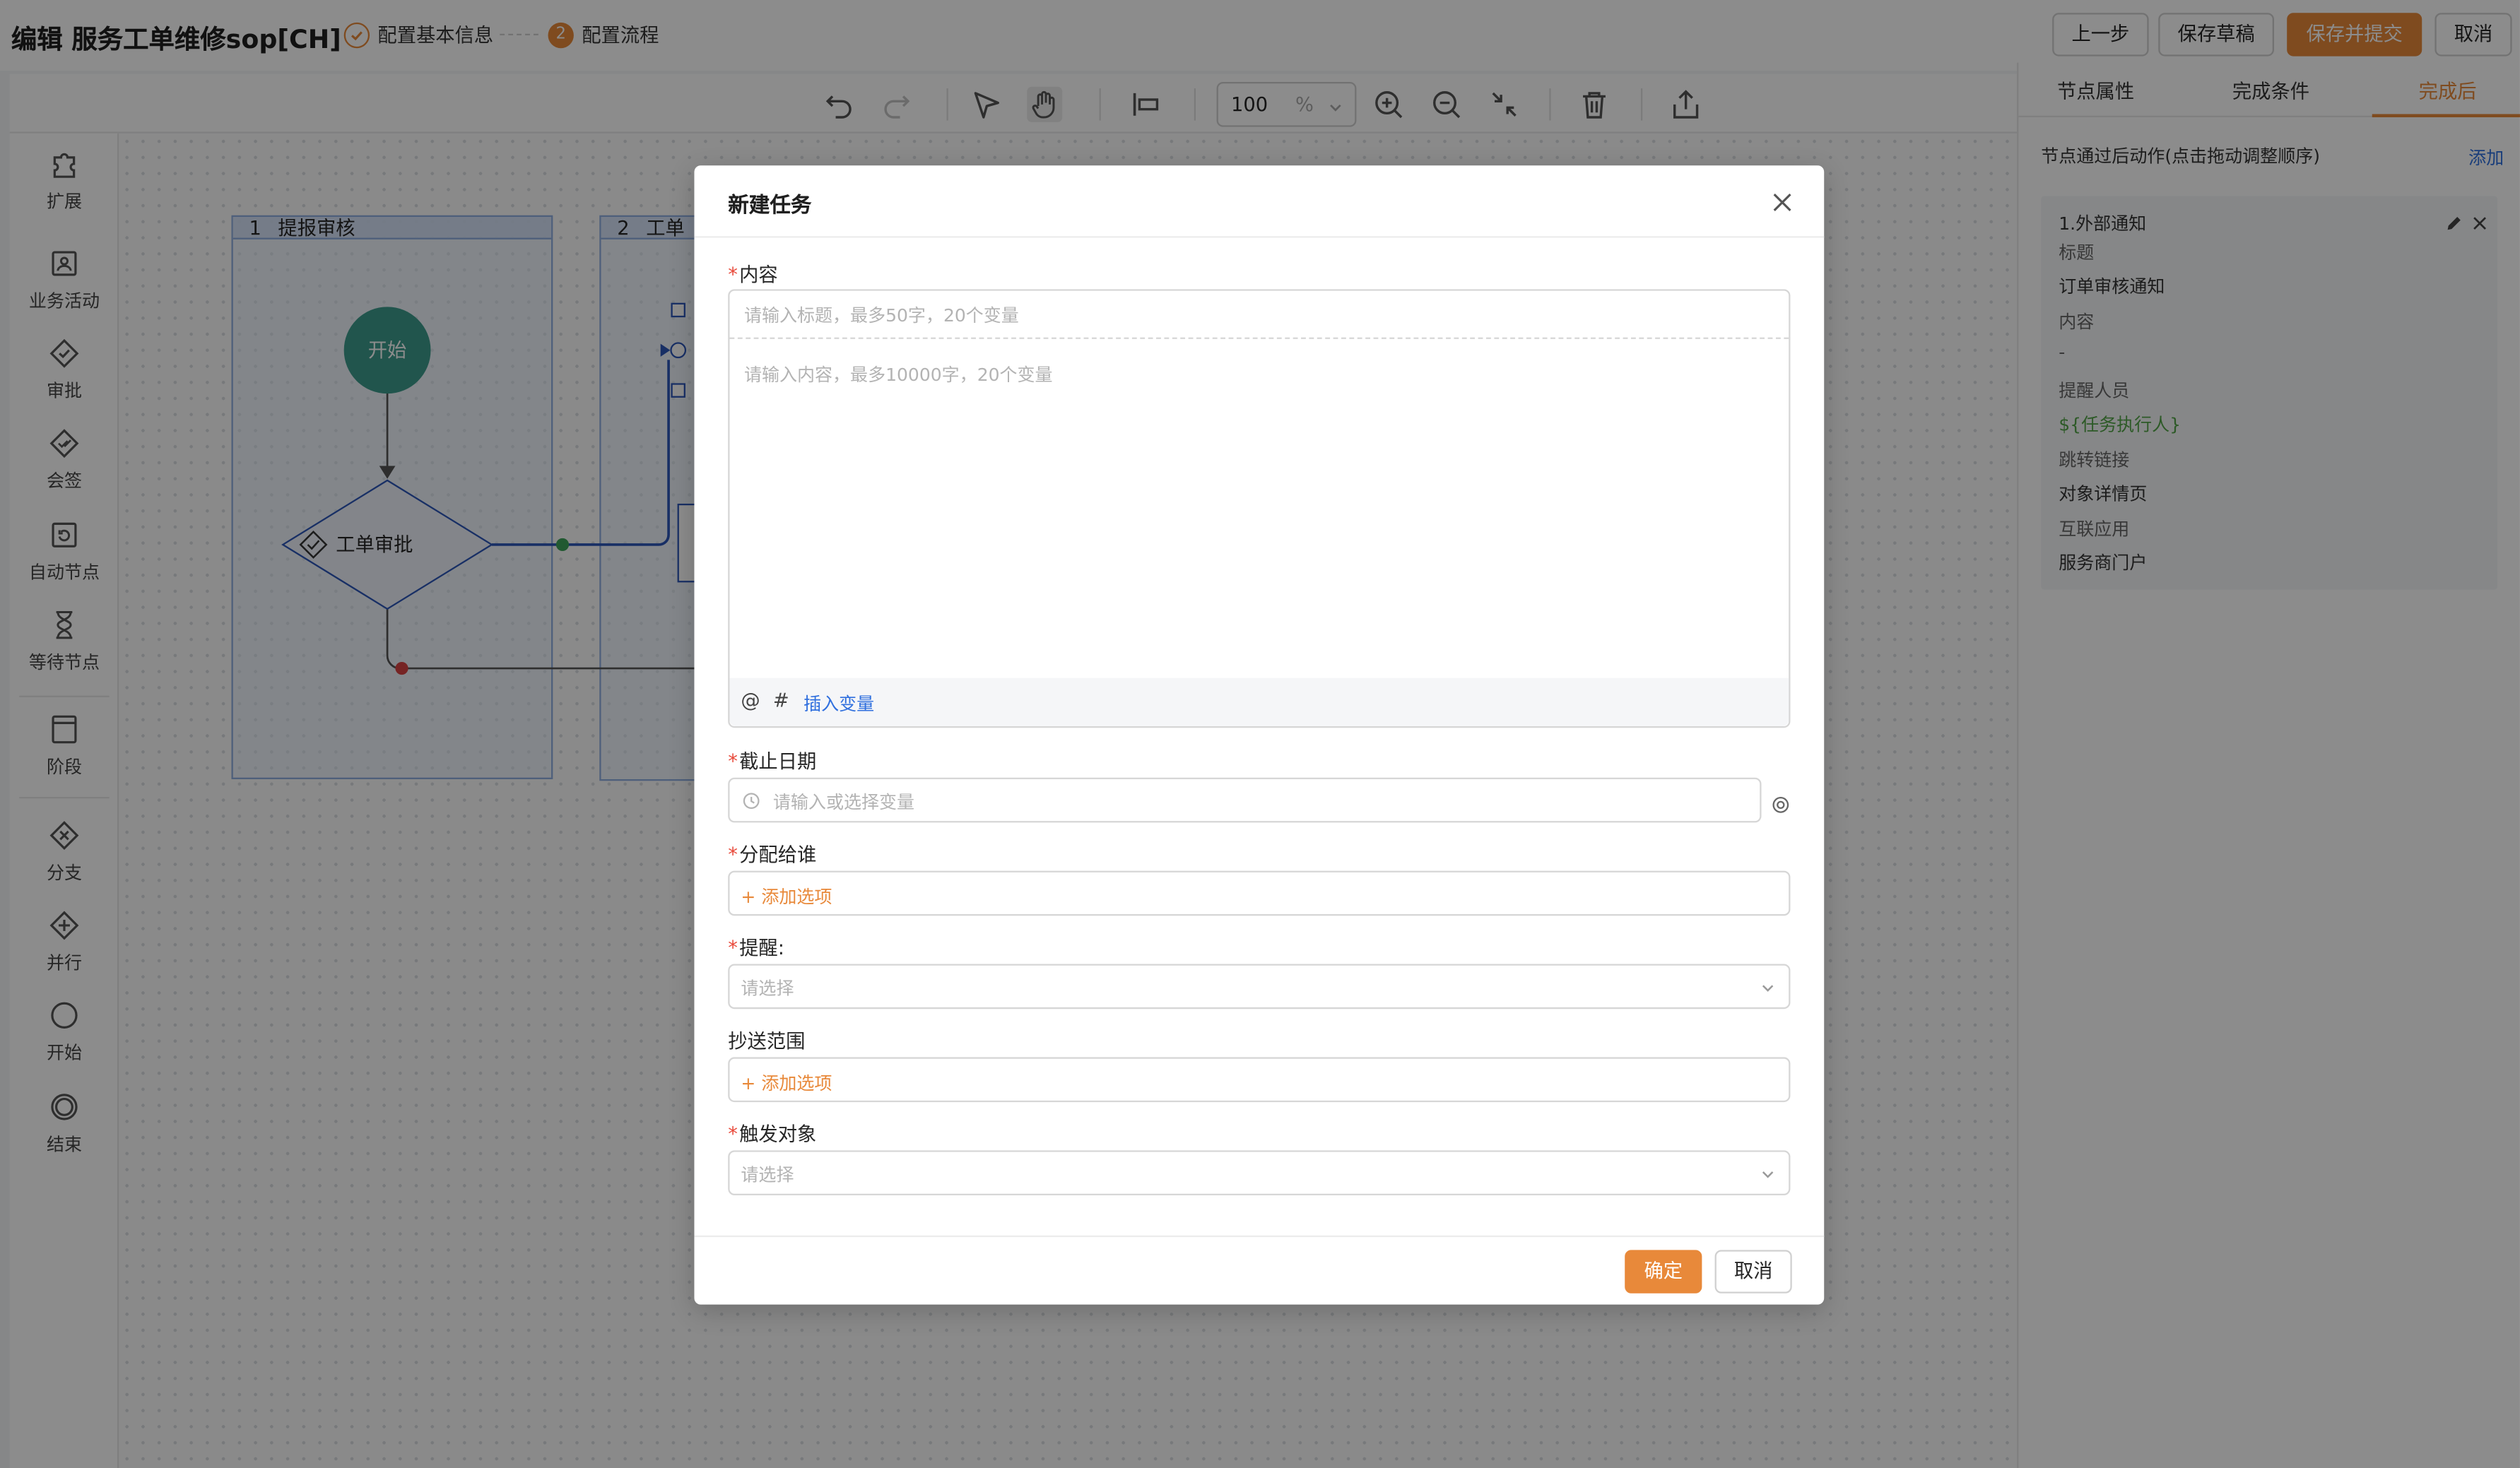  Describe the element at coordinates (787, 1083) in the screenshot. I see `add-cc-option: + 添加选项` at that location.